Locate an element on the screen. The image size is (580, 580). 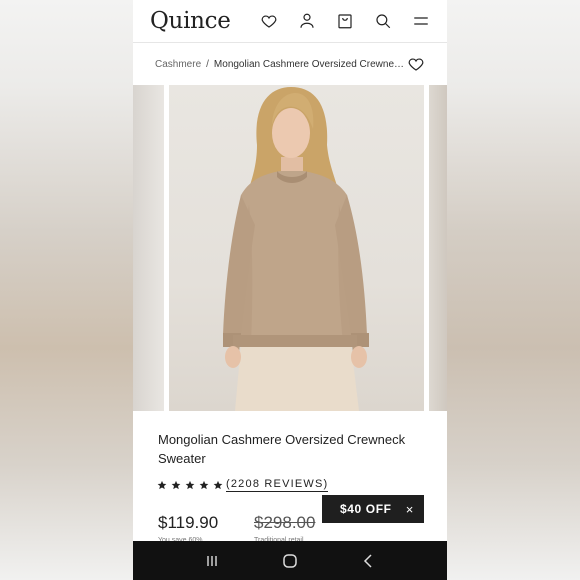
gallery-next-image is located at coordinates (438, 248).